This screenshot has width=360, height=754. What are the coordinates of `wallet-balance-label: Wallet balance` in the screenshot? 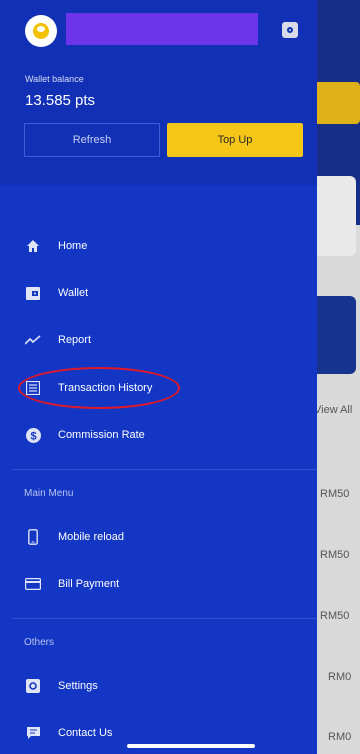 It's located at (54, 79).